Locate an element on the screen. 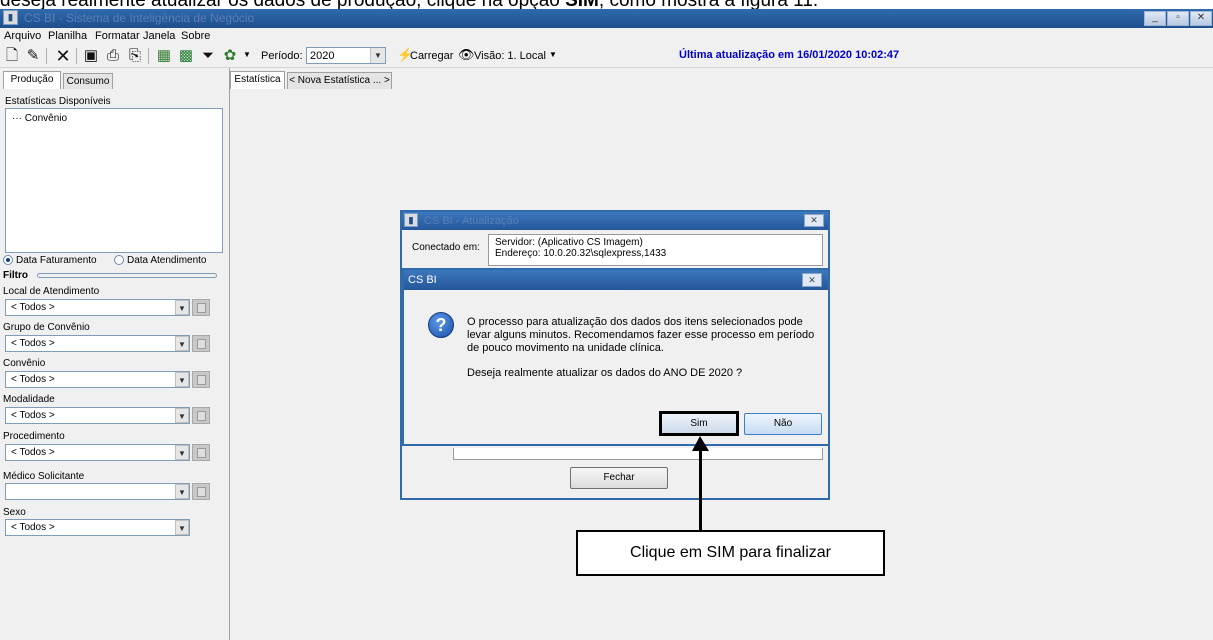  modalidade-options-button is located at coordinates (201, 415).